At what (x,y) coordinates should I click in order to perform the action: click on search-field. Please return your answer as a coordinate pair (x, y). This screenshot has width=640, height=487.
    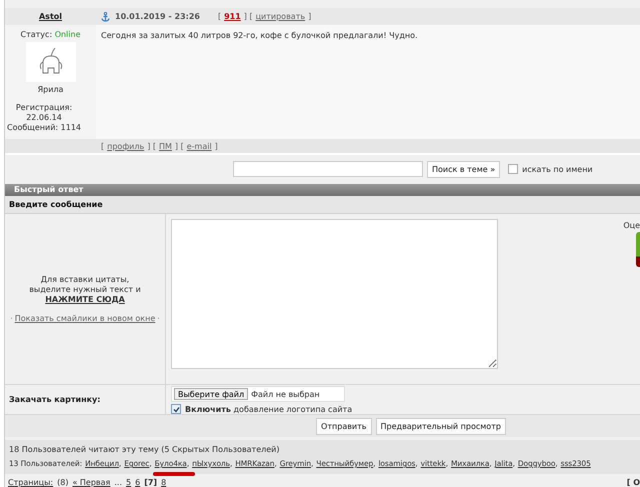
    Looking at the image, I should click on (328, 169).